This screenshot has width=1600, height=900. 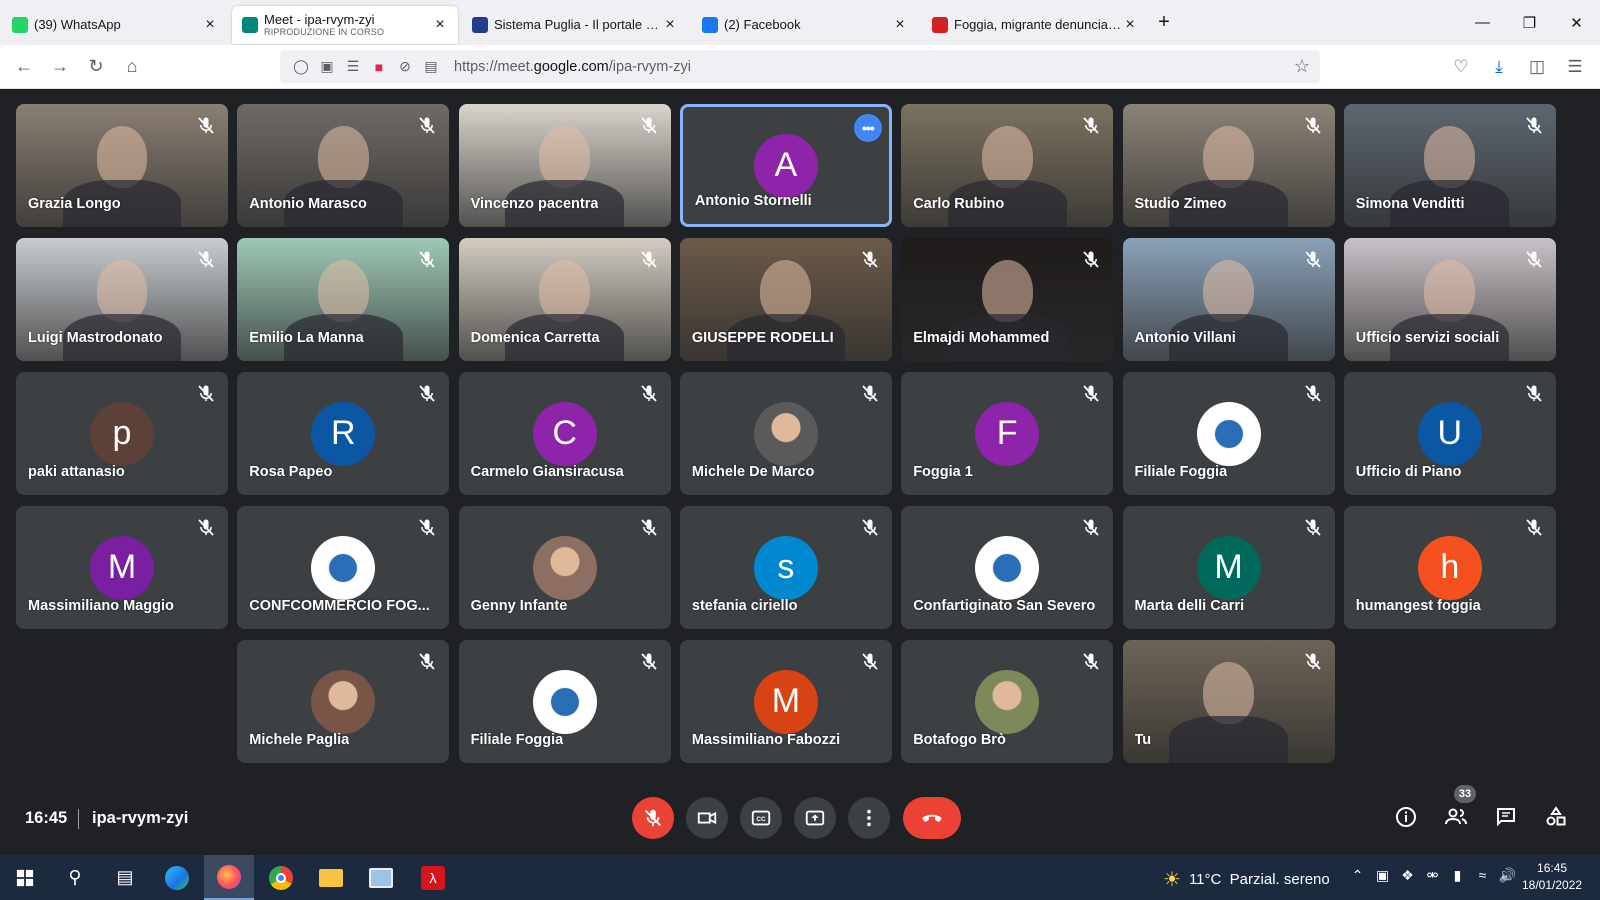 What do you see at coordinates (1529, 22) in the screenshot?
I see `restore-button: ❐` at bounding box center [1529, 22].